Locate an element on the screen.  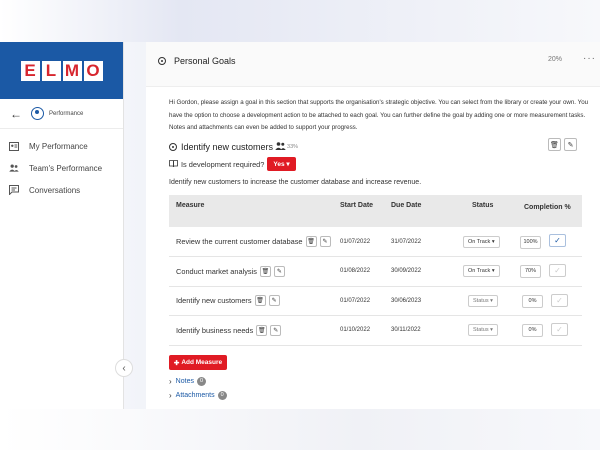
goal-percent: 33% is located at coordinates (293, 147).